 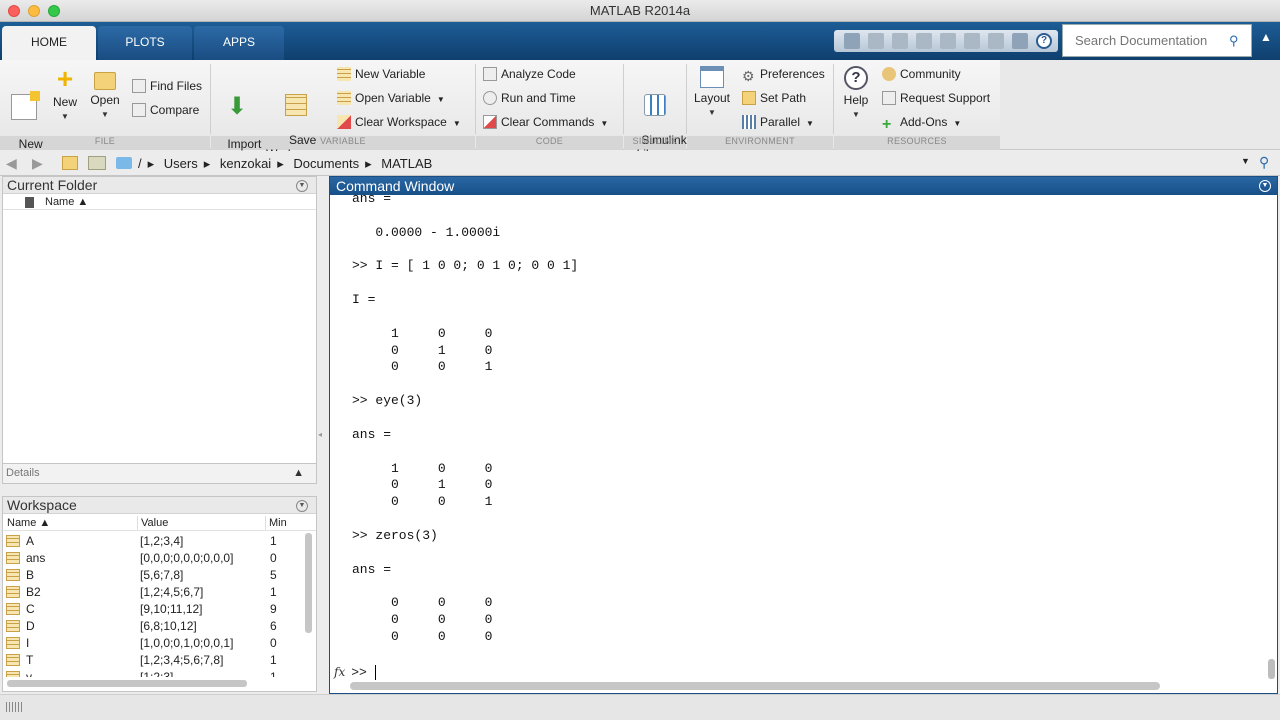 I want to click on table-row: ans [0,0,0;0,0,0;0,0,0] 0, so click(x=154, y=558).